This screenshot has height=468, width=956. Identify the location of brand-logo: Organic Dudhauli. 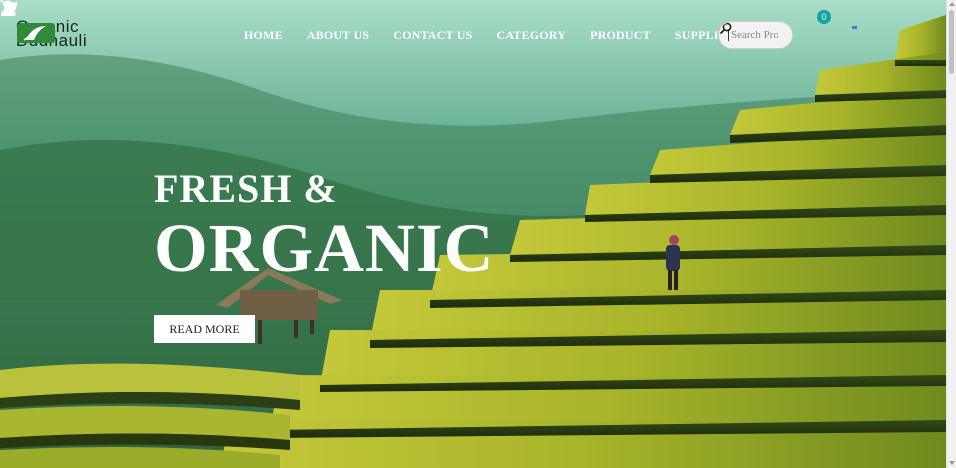
(51, 33).